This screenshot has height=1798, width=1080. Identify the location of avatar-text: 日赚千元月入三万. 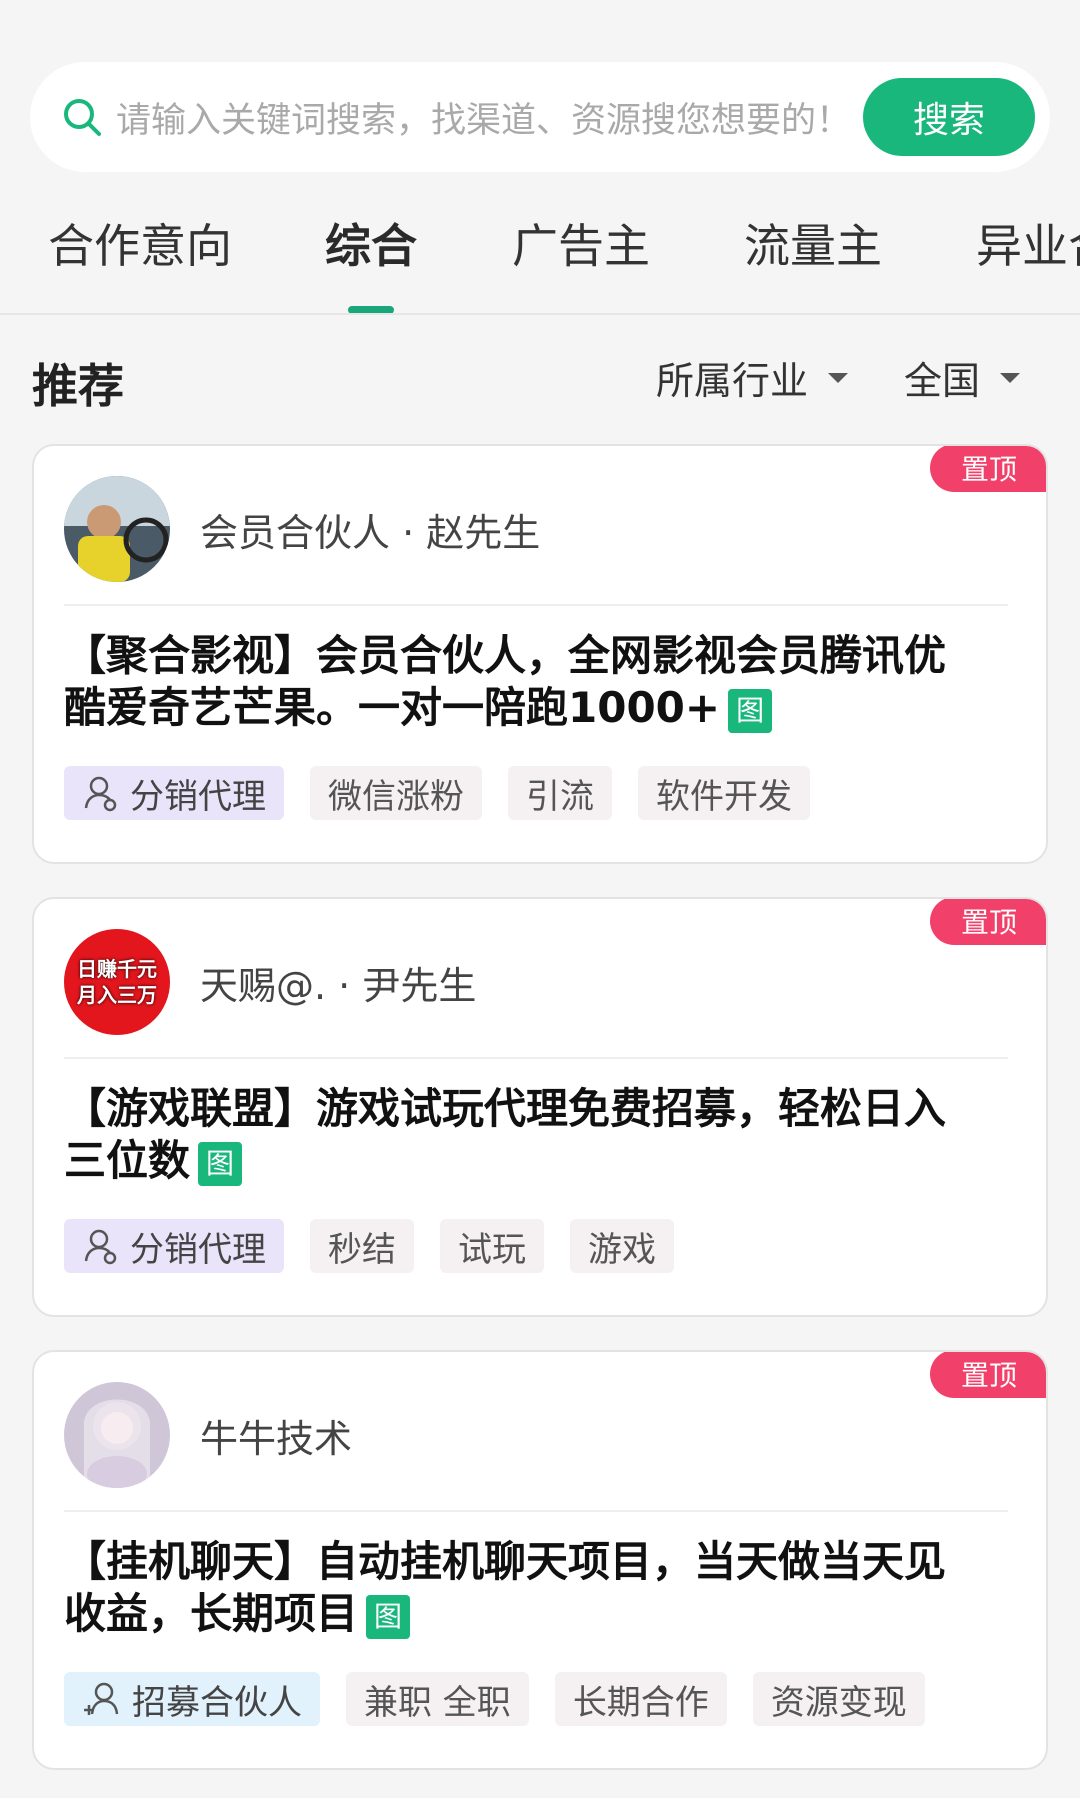
(117, 982).